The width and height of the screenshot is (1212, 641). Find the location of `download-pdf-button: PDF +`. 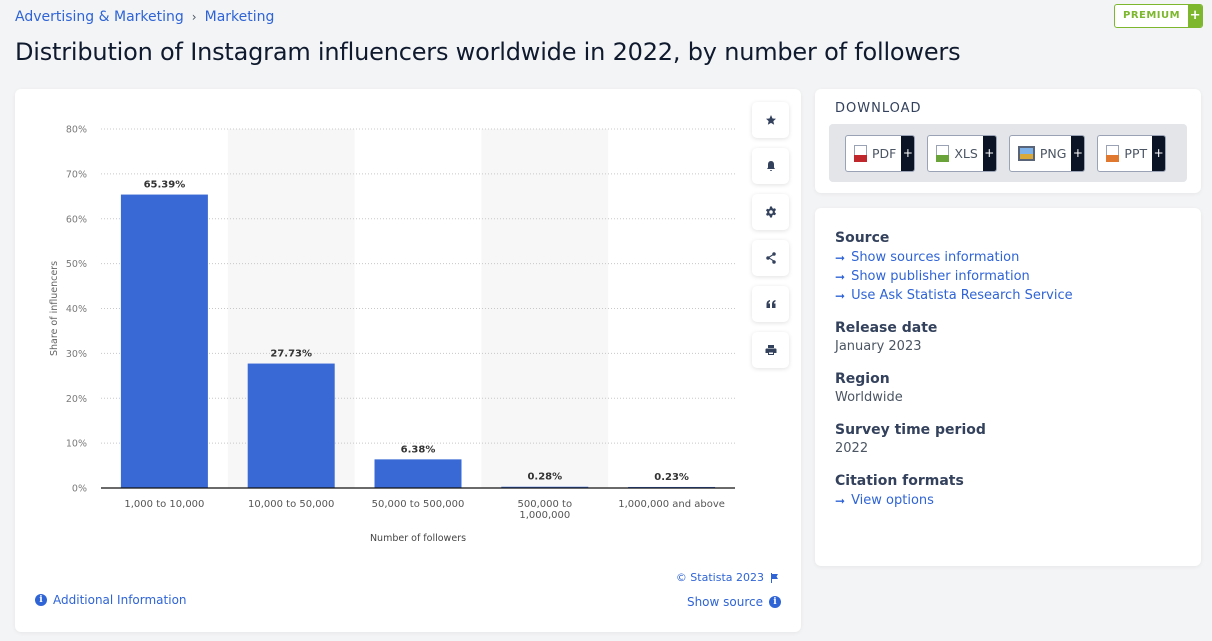

download-pdf-button: PDF + is located at coordinates (880, 153).